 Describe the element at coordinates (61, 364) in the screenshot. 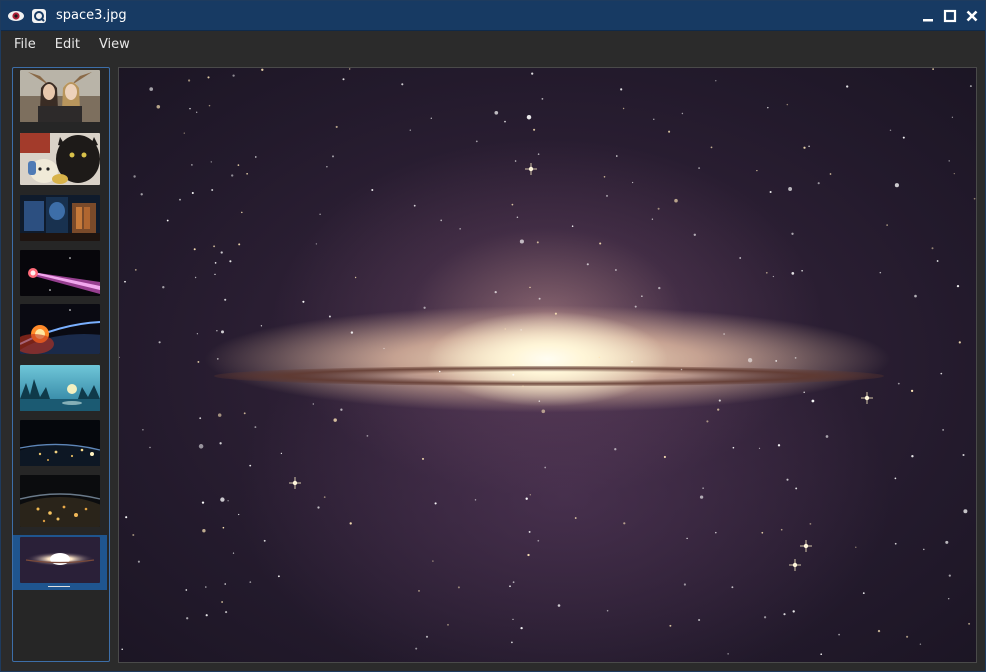

I see `thumbnail-sidebar` at that location.